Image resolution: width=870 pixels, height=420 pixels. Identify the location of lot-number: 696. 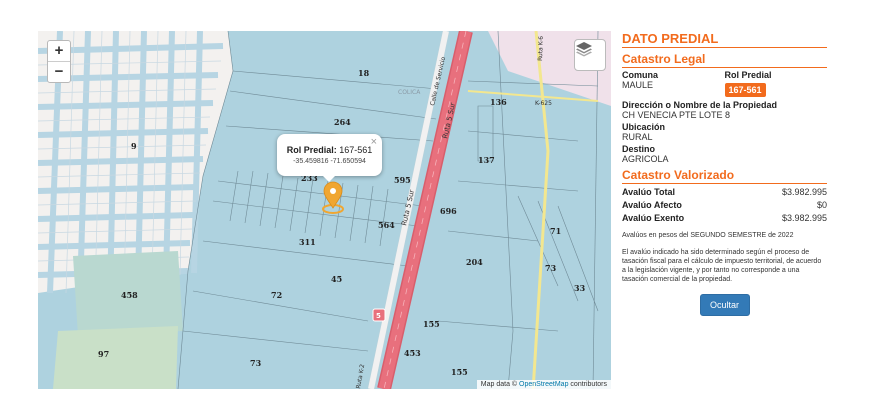
(448, 211).